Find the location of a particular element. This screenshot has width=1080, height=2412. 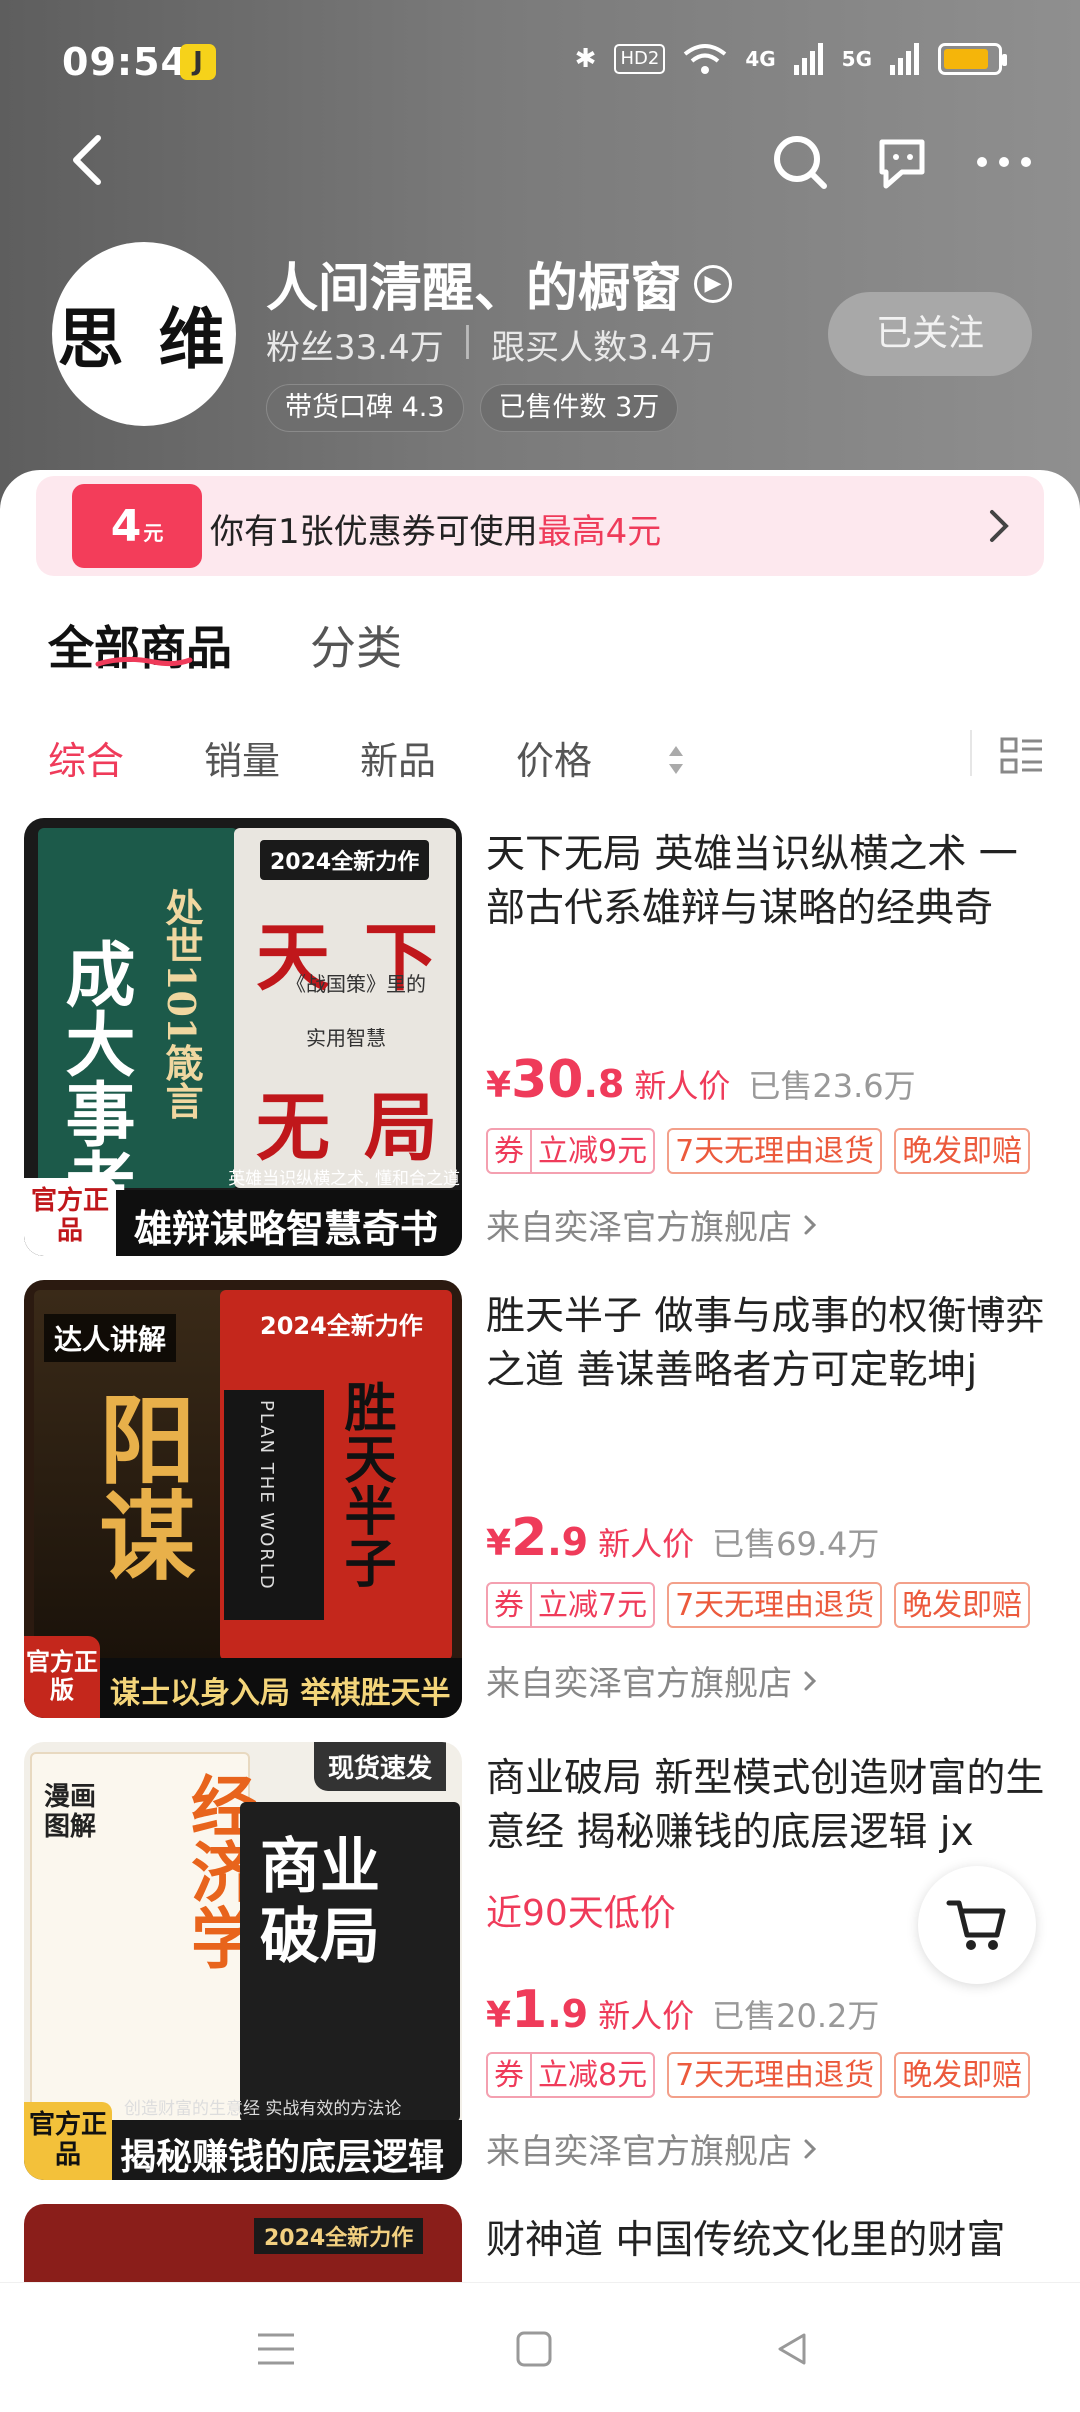

sold-count: 已售20.2万 is located at coordinates (796, 2016).